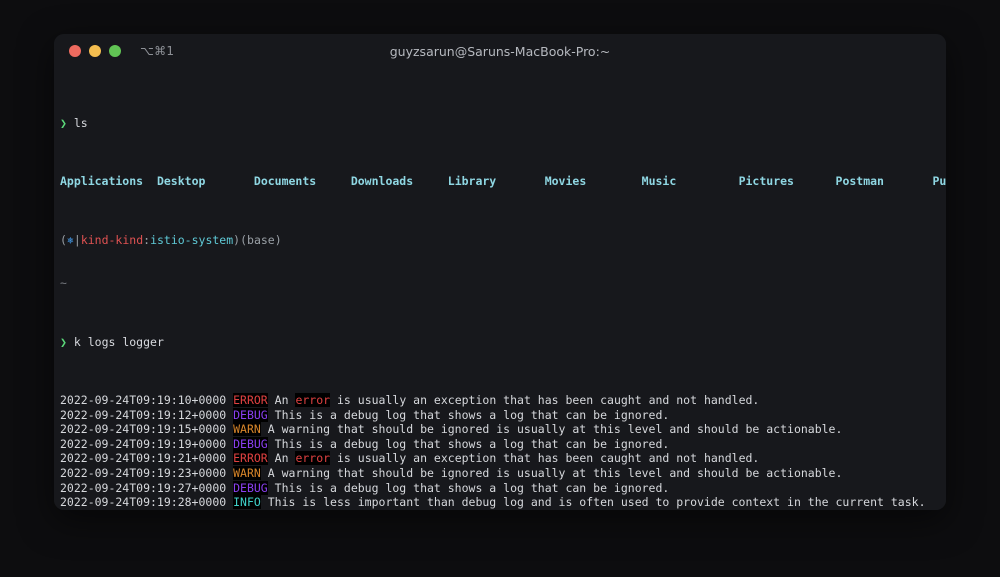  Describe the element at coordinates (143, 429) in the screenshot. I see `log-timestamp: 2022-09-24T09:19:15+0000` at that location.